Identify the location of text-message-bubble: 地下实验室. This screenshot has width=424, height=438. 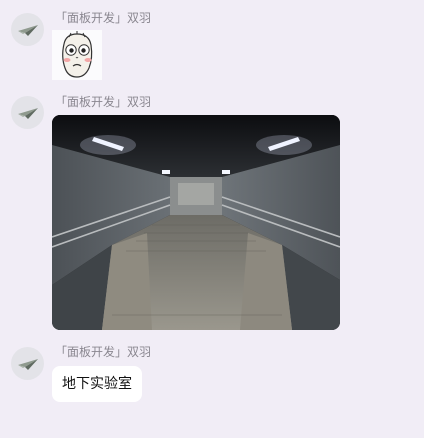
(97, 384).